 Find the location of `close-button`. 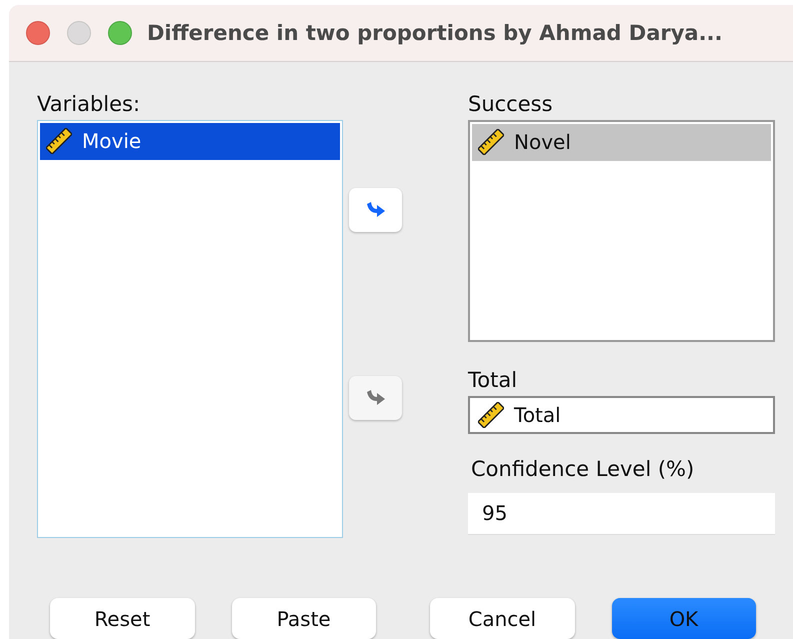

close-button is located at coordinates (38, 32).